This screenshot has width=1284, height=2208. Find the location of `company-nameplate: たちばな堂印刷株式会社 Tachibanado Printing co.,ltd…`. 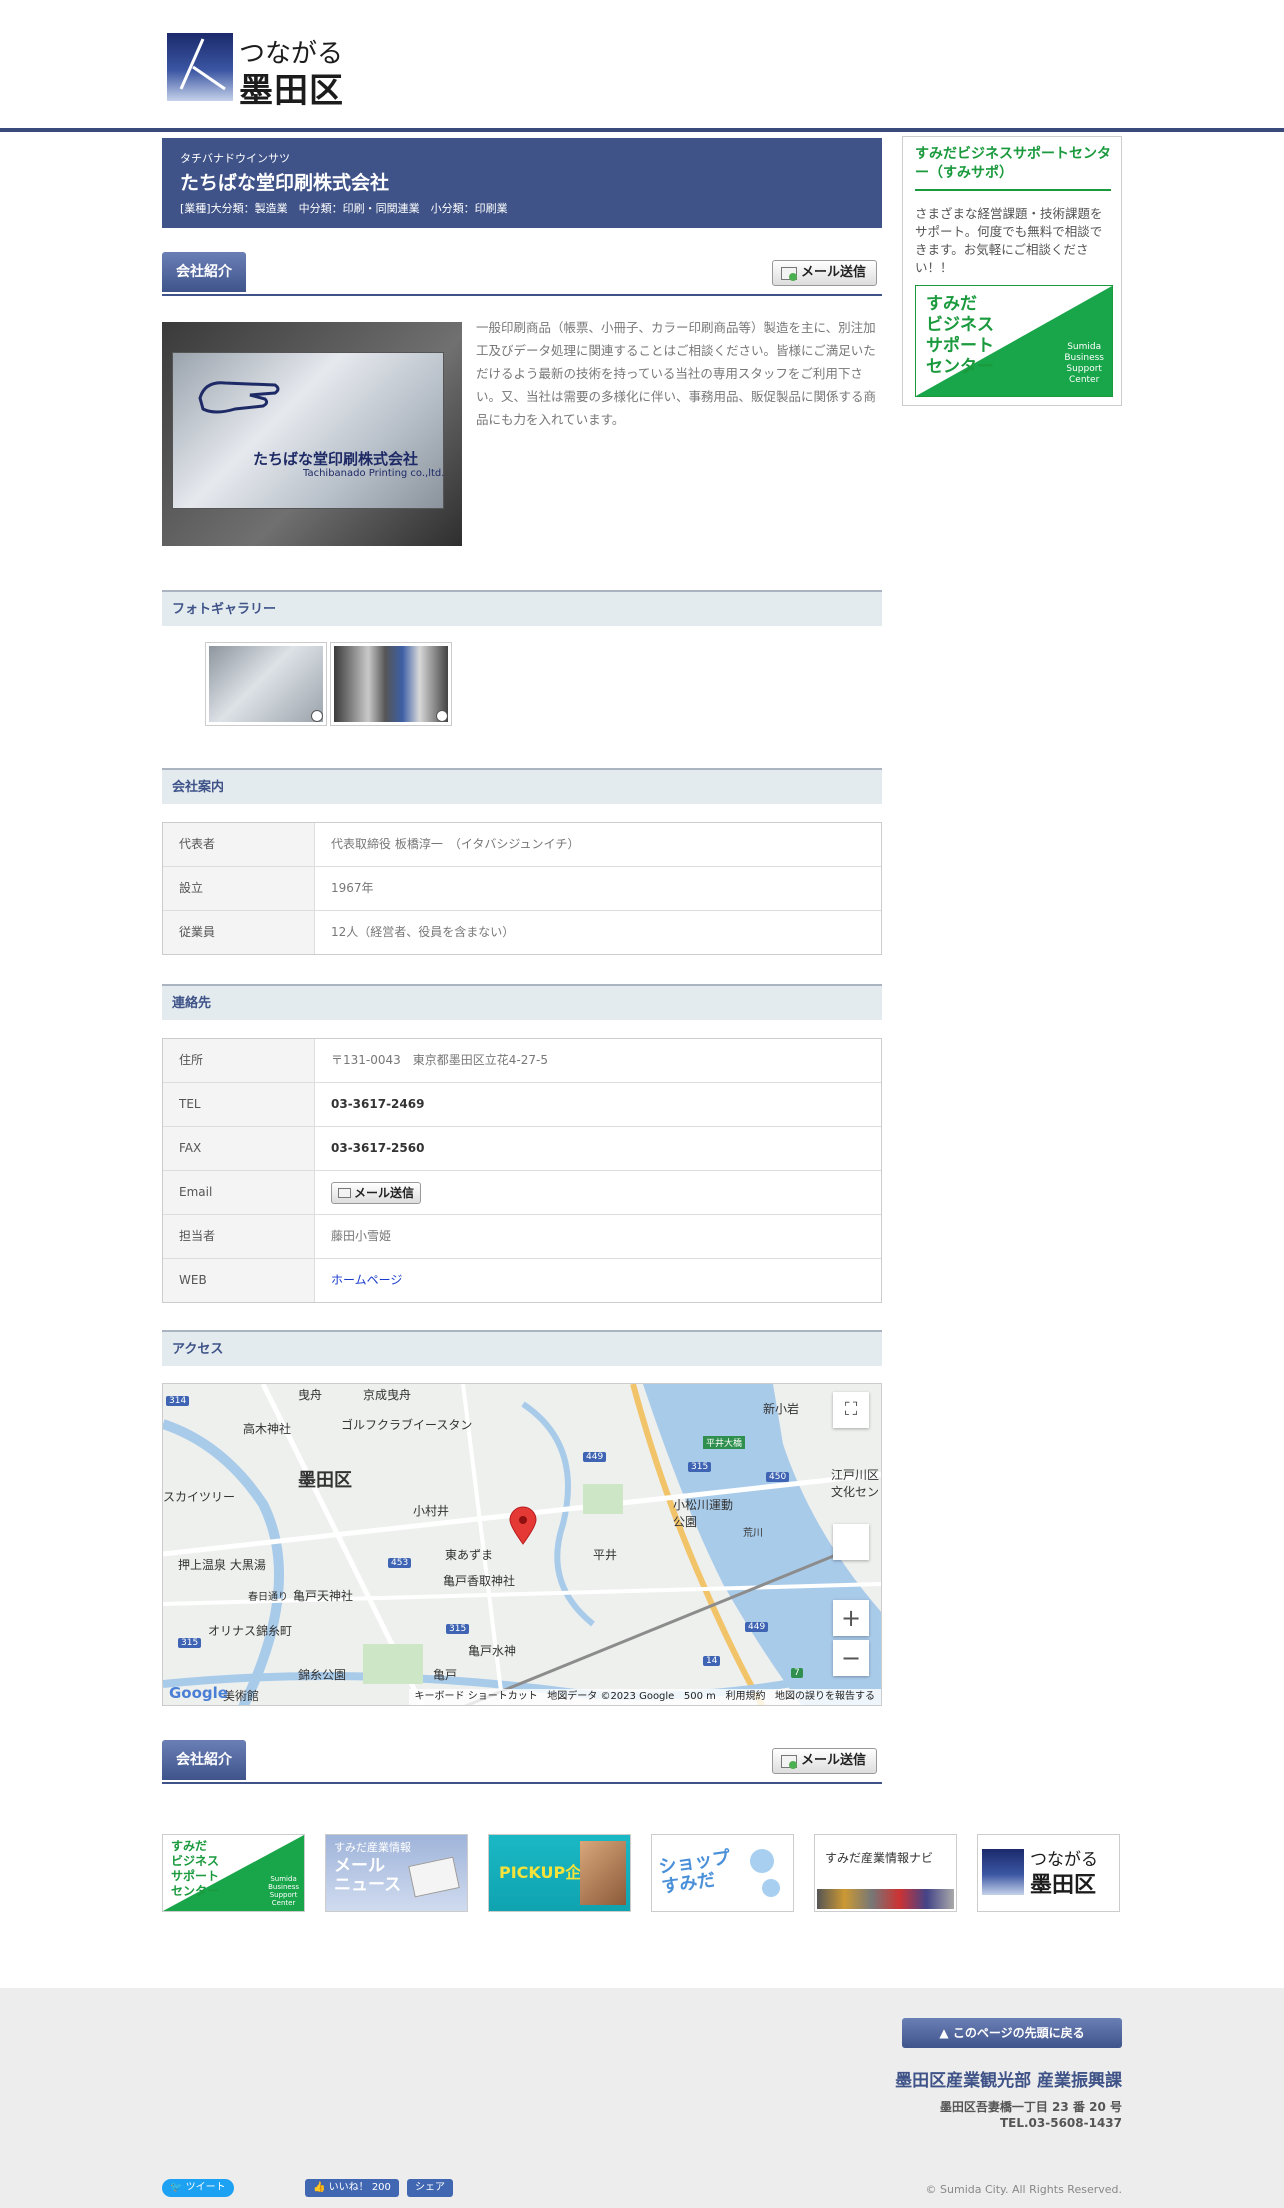

company-nameplate: たちばな堂印刷株式会社 Tachibanado Printing co.,ltd… is located at coordinates (308, 430).